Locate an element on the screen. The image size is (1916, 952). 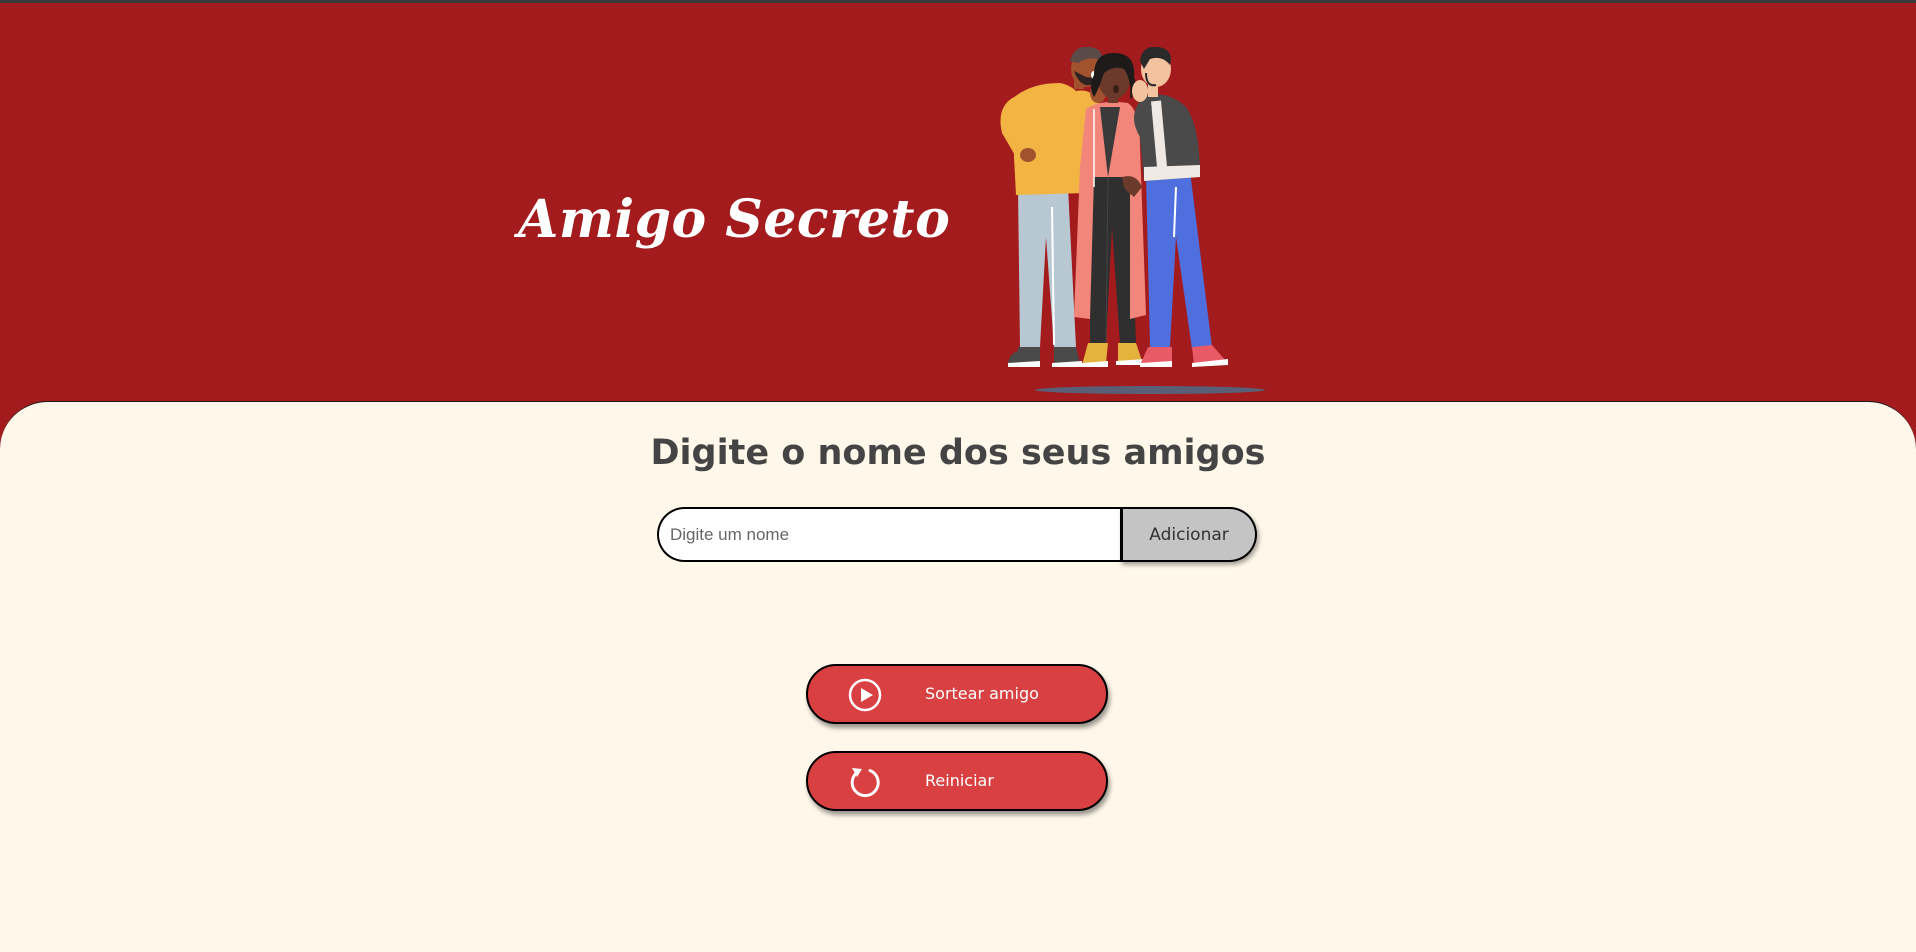
name-input is located at coordinates (889, 534).